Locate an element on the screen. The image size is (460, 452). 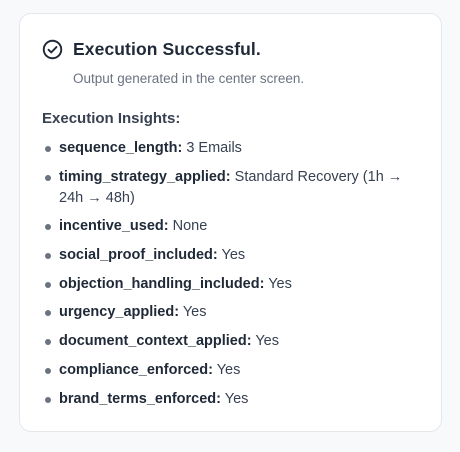
insight-key: objection_handling_included: is located at coordinates (162, 283).